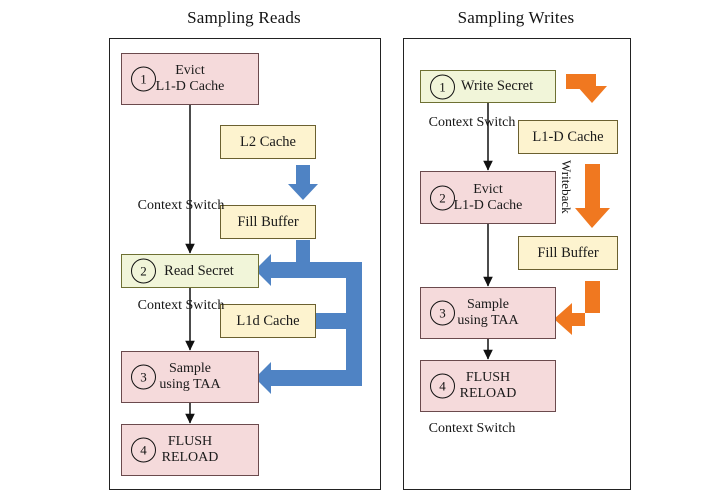  What do you see at coordinates (488, 320) in the screenshot?
I see `node-writes-sample-taa-line2: using TAA` at bounding box center [488, 320].